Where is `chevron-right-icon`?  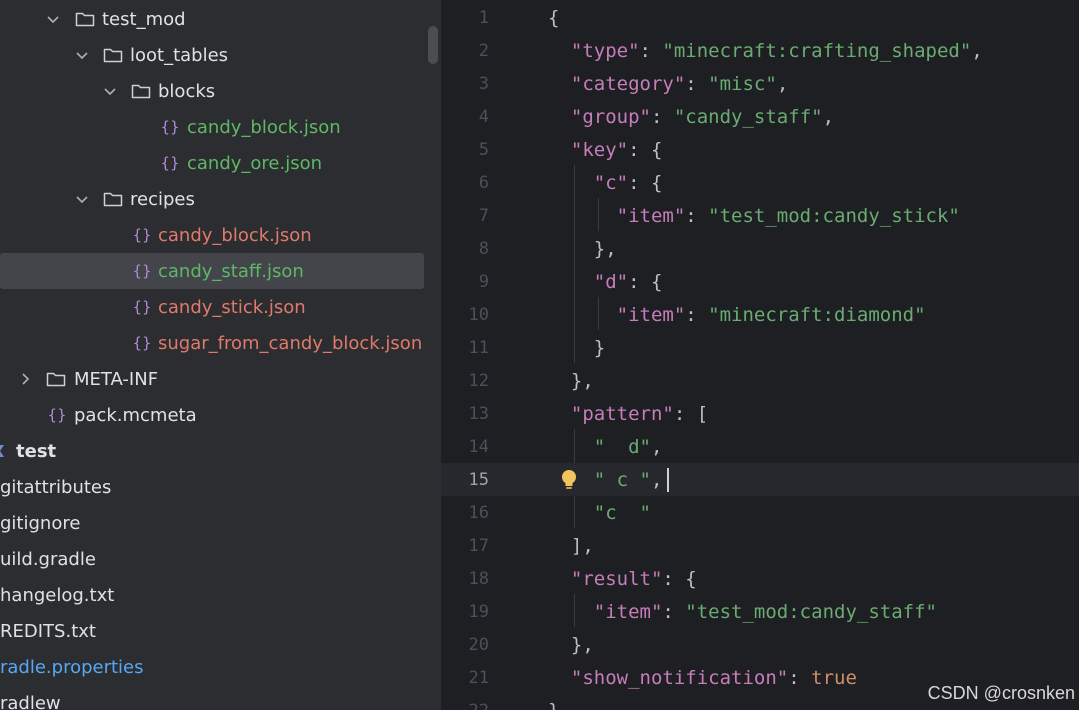 chevron-right-icon is located at coordinates (25, 379).